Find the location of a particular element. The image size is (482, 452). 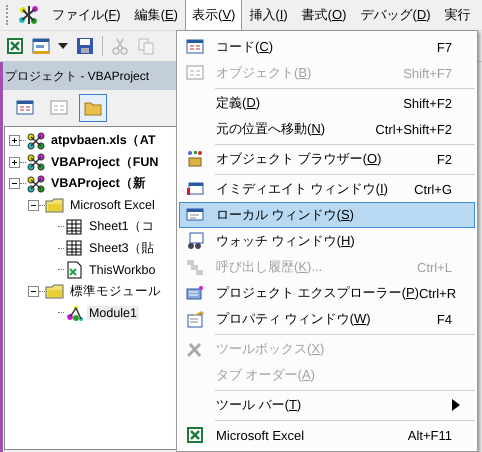

code-view-icon is located at coordinates (25, 108).